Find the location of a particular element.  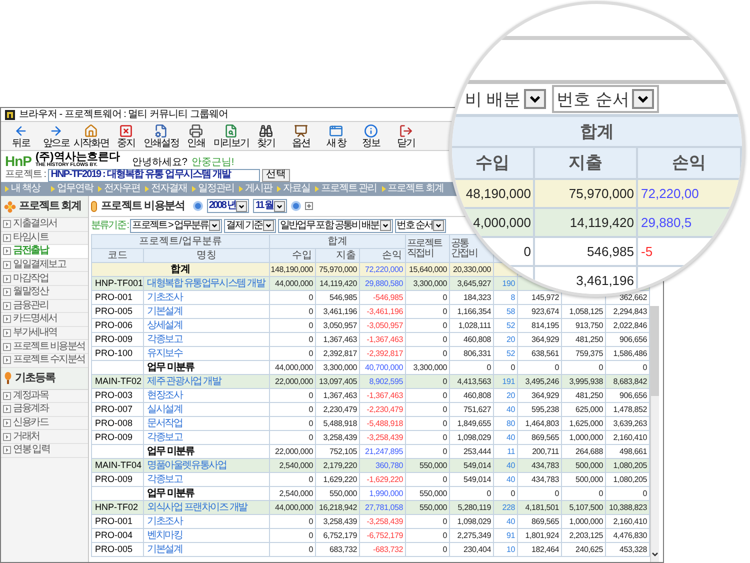

window-icon is located at coordinates (336, 131).